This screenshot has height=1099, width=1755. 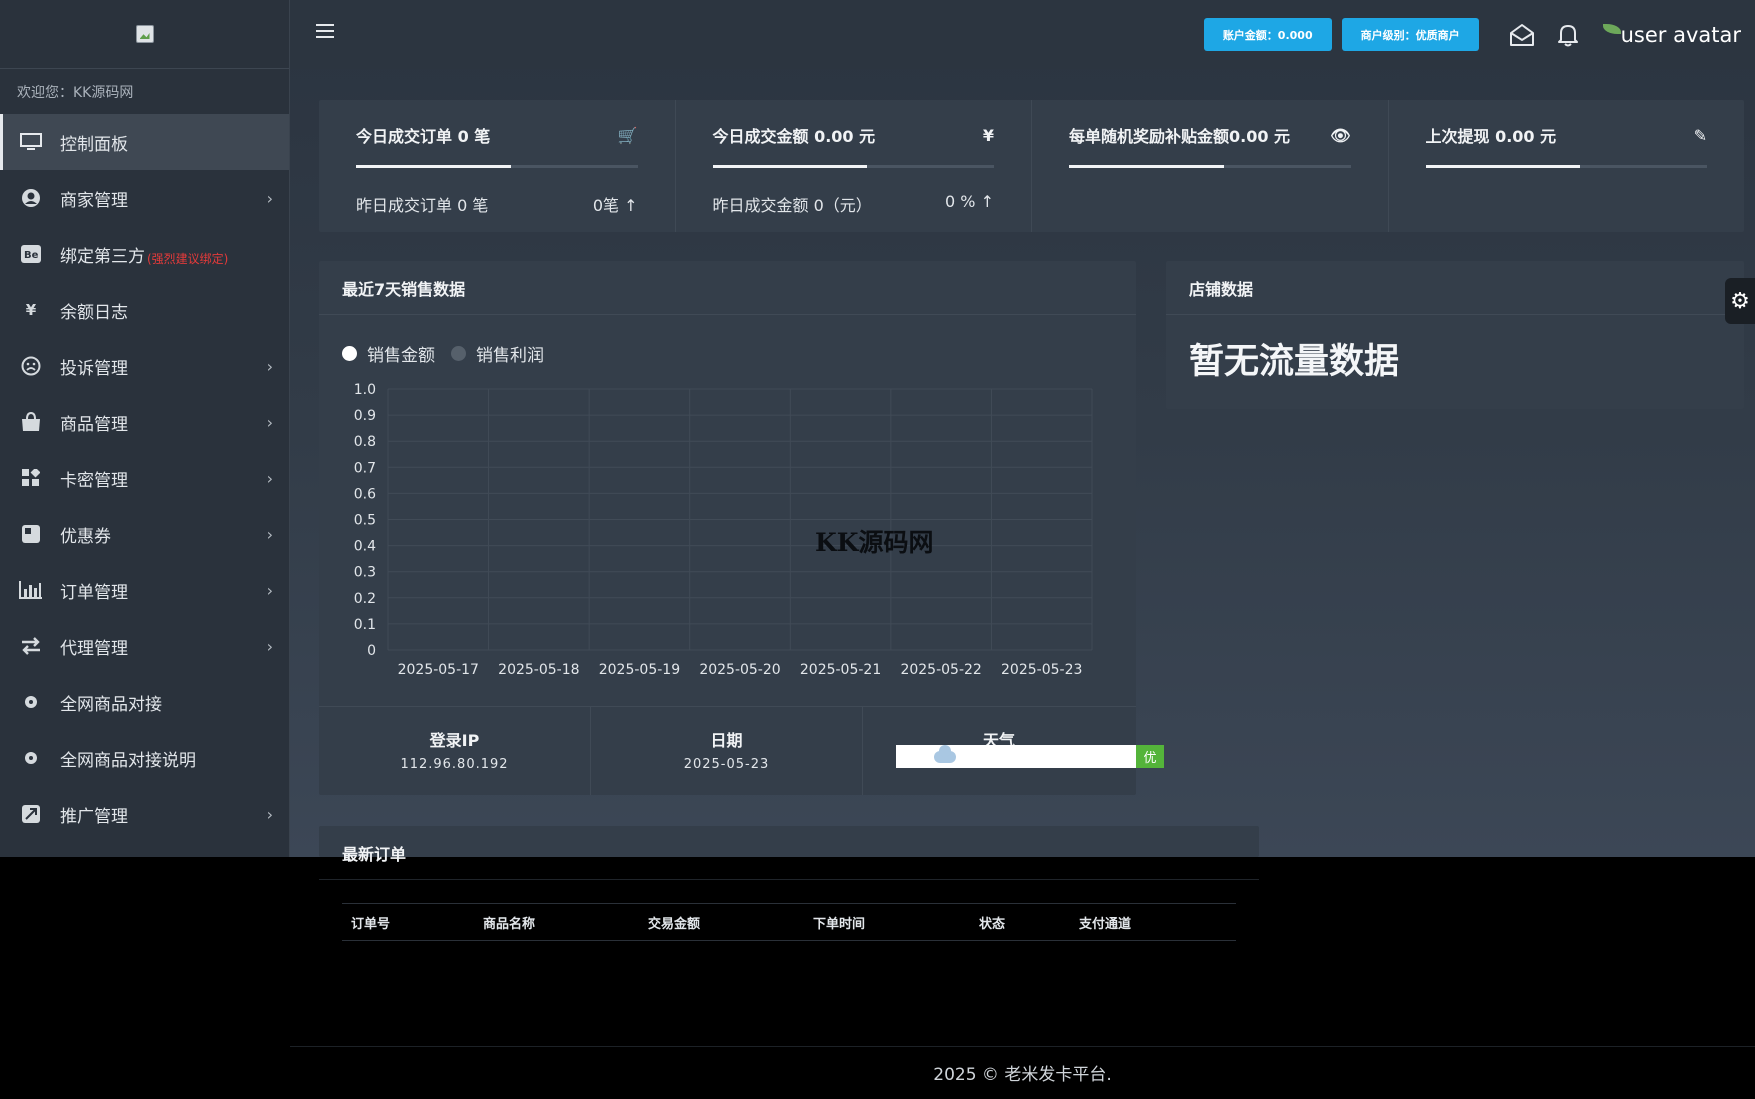 What do you see at coordinates (31, 814) in the screenshot?
I see `promote-icon` at bounding box center [31, 814].